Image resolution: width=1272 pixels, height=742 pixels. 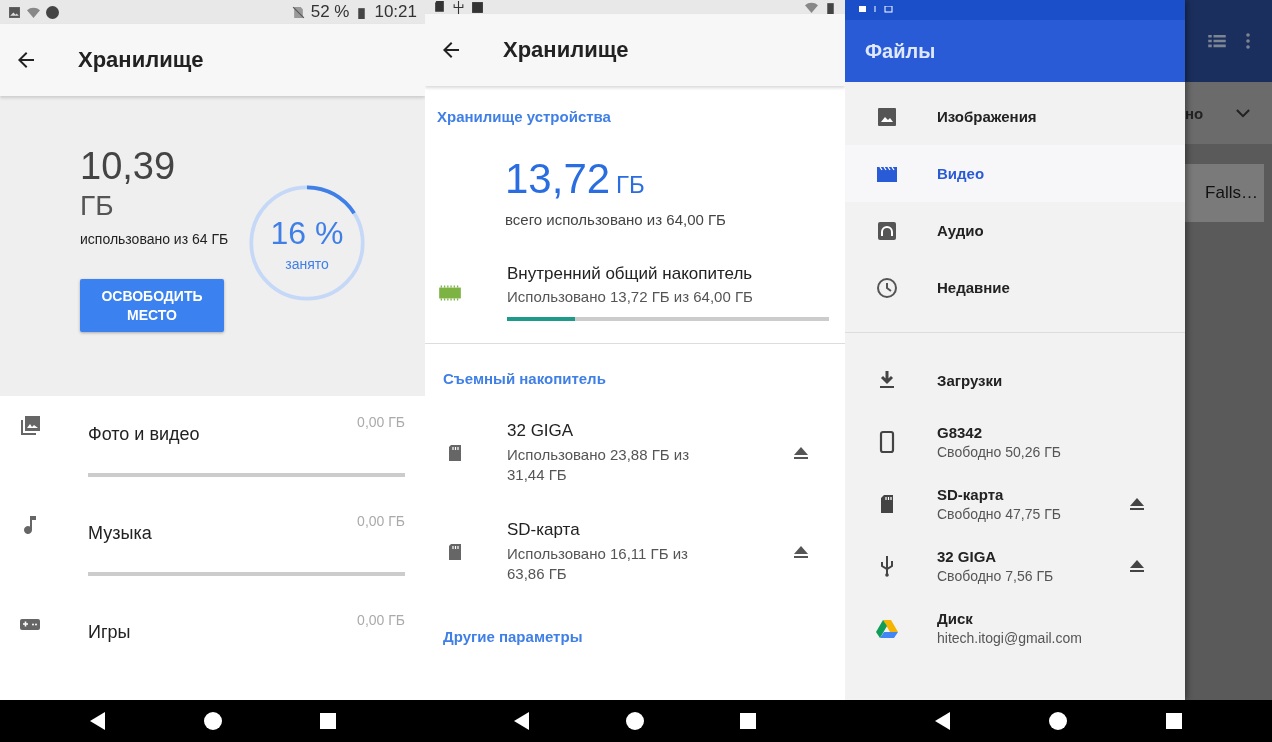 What do you see at coordinates (967, 556) in the screenshot?
I see `location-name: 32 GIGA` at bounding box center [967, 556].